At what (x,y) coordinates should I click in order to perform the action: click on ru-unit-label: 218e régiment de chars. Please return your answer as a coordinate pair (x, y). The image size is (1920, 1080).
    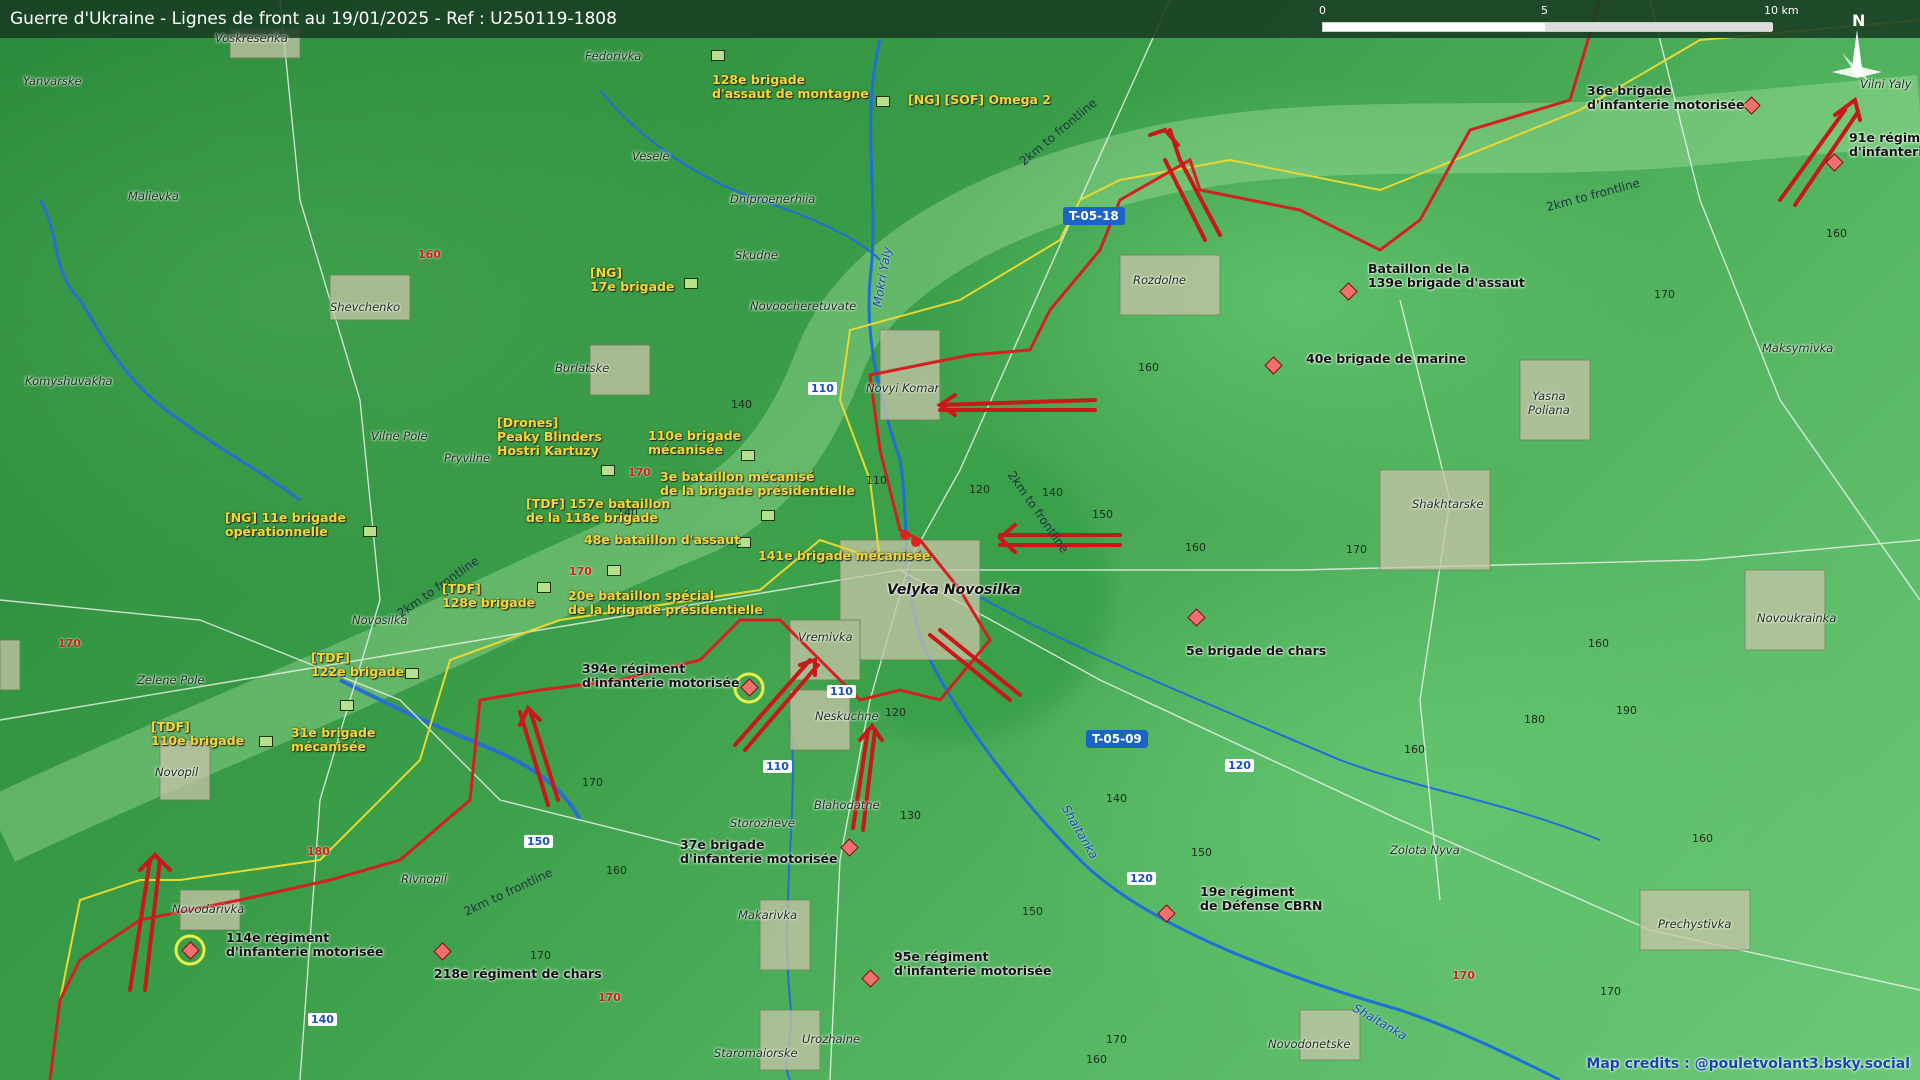
    Looking at the image, I should click on (518, 973).